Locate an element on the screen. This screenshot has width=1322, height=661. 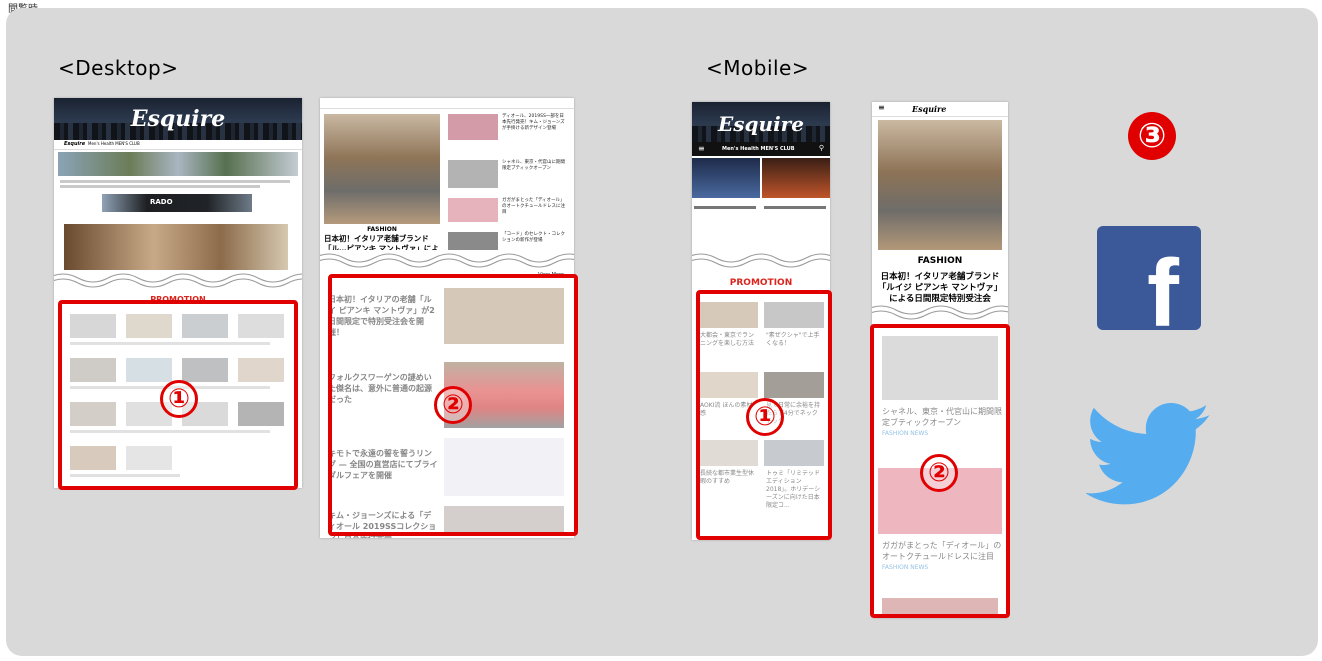
article-topbar is located at coordinates (447, 103).